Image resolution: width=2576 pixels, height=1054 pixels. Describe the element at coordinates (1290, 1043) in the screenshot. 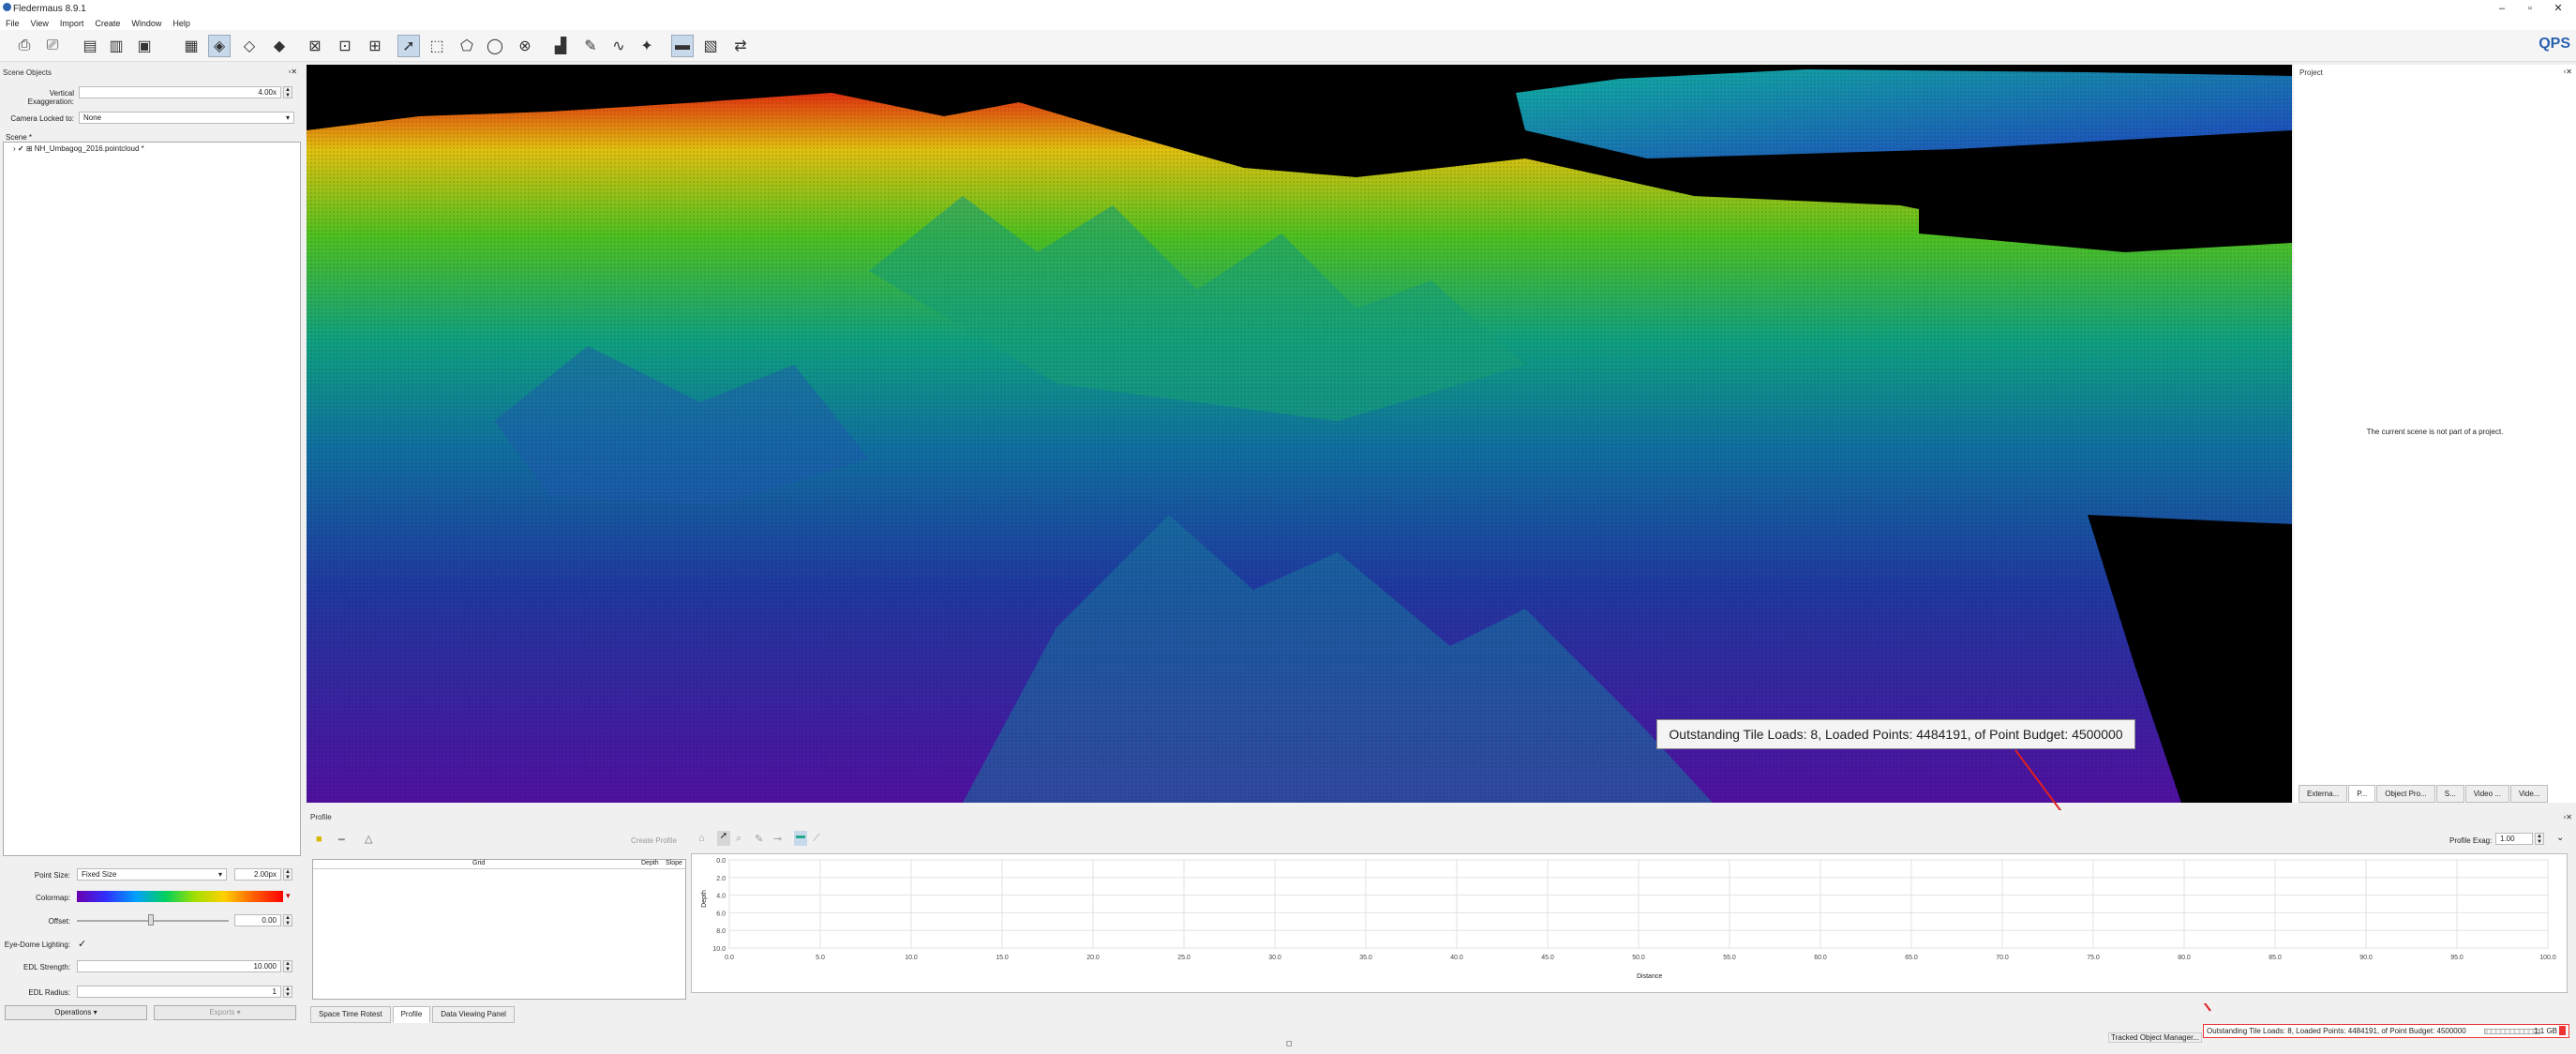

I see `resize-handle-icon: ◻` at that location.